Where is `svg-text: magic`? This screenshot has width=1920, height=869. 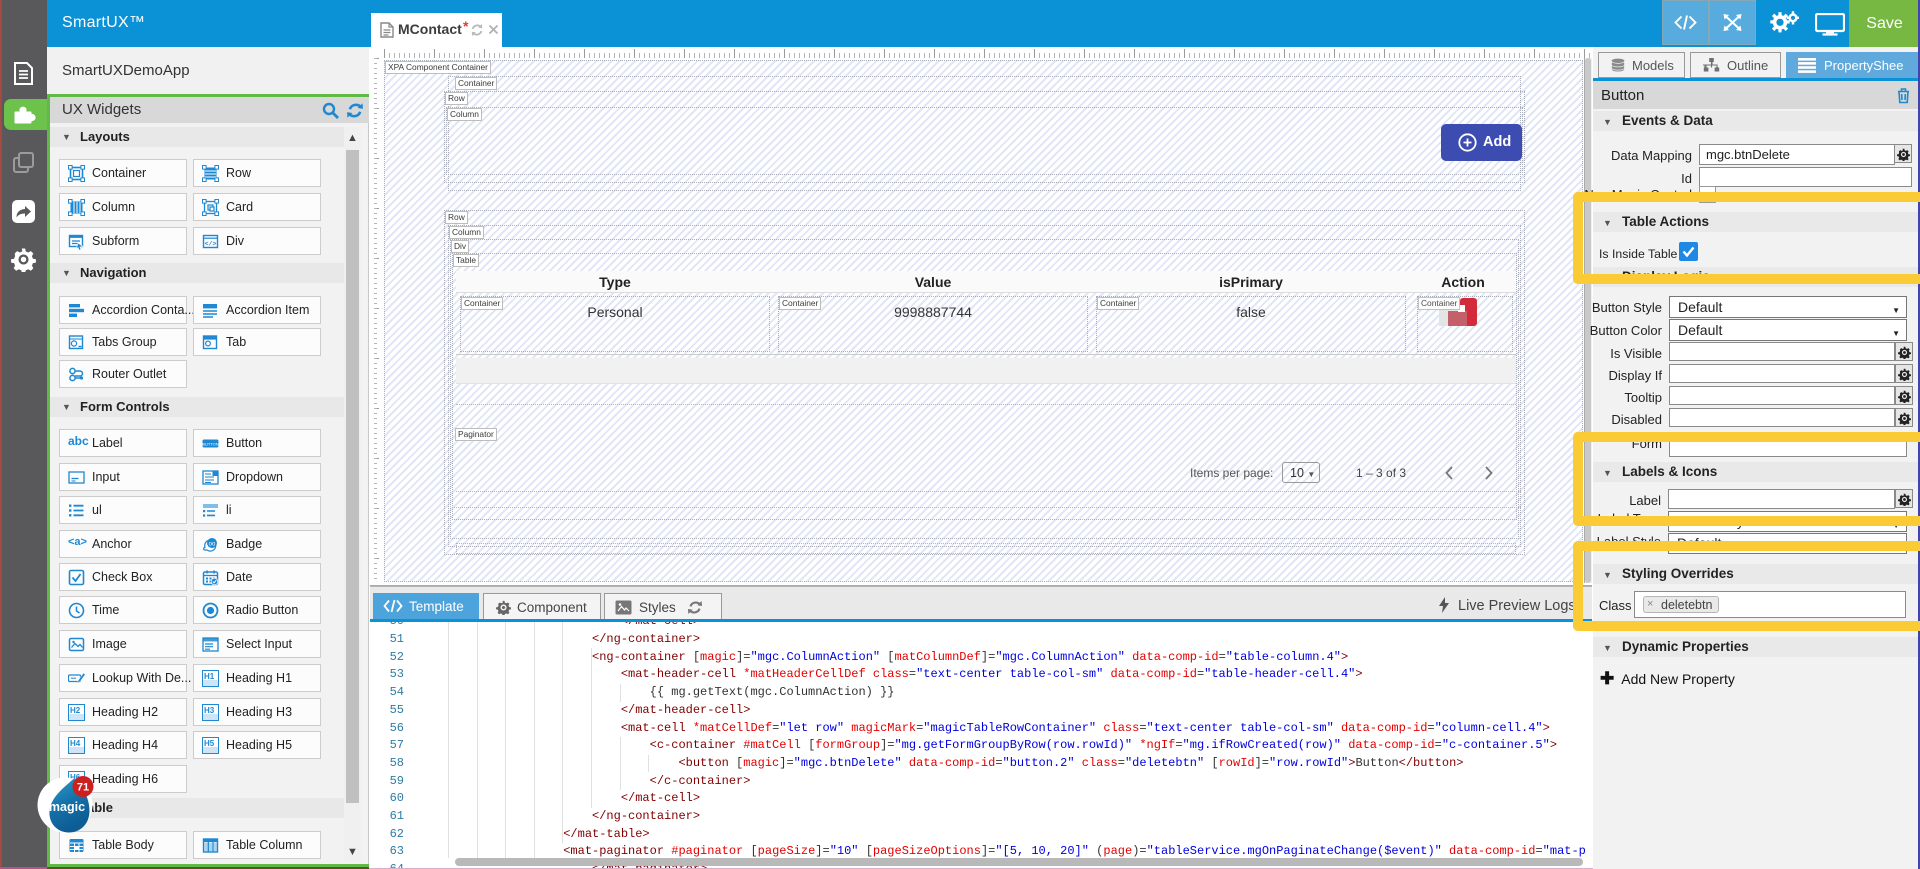
svg-text: magic is located at coordinates (67, 807).